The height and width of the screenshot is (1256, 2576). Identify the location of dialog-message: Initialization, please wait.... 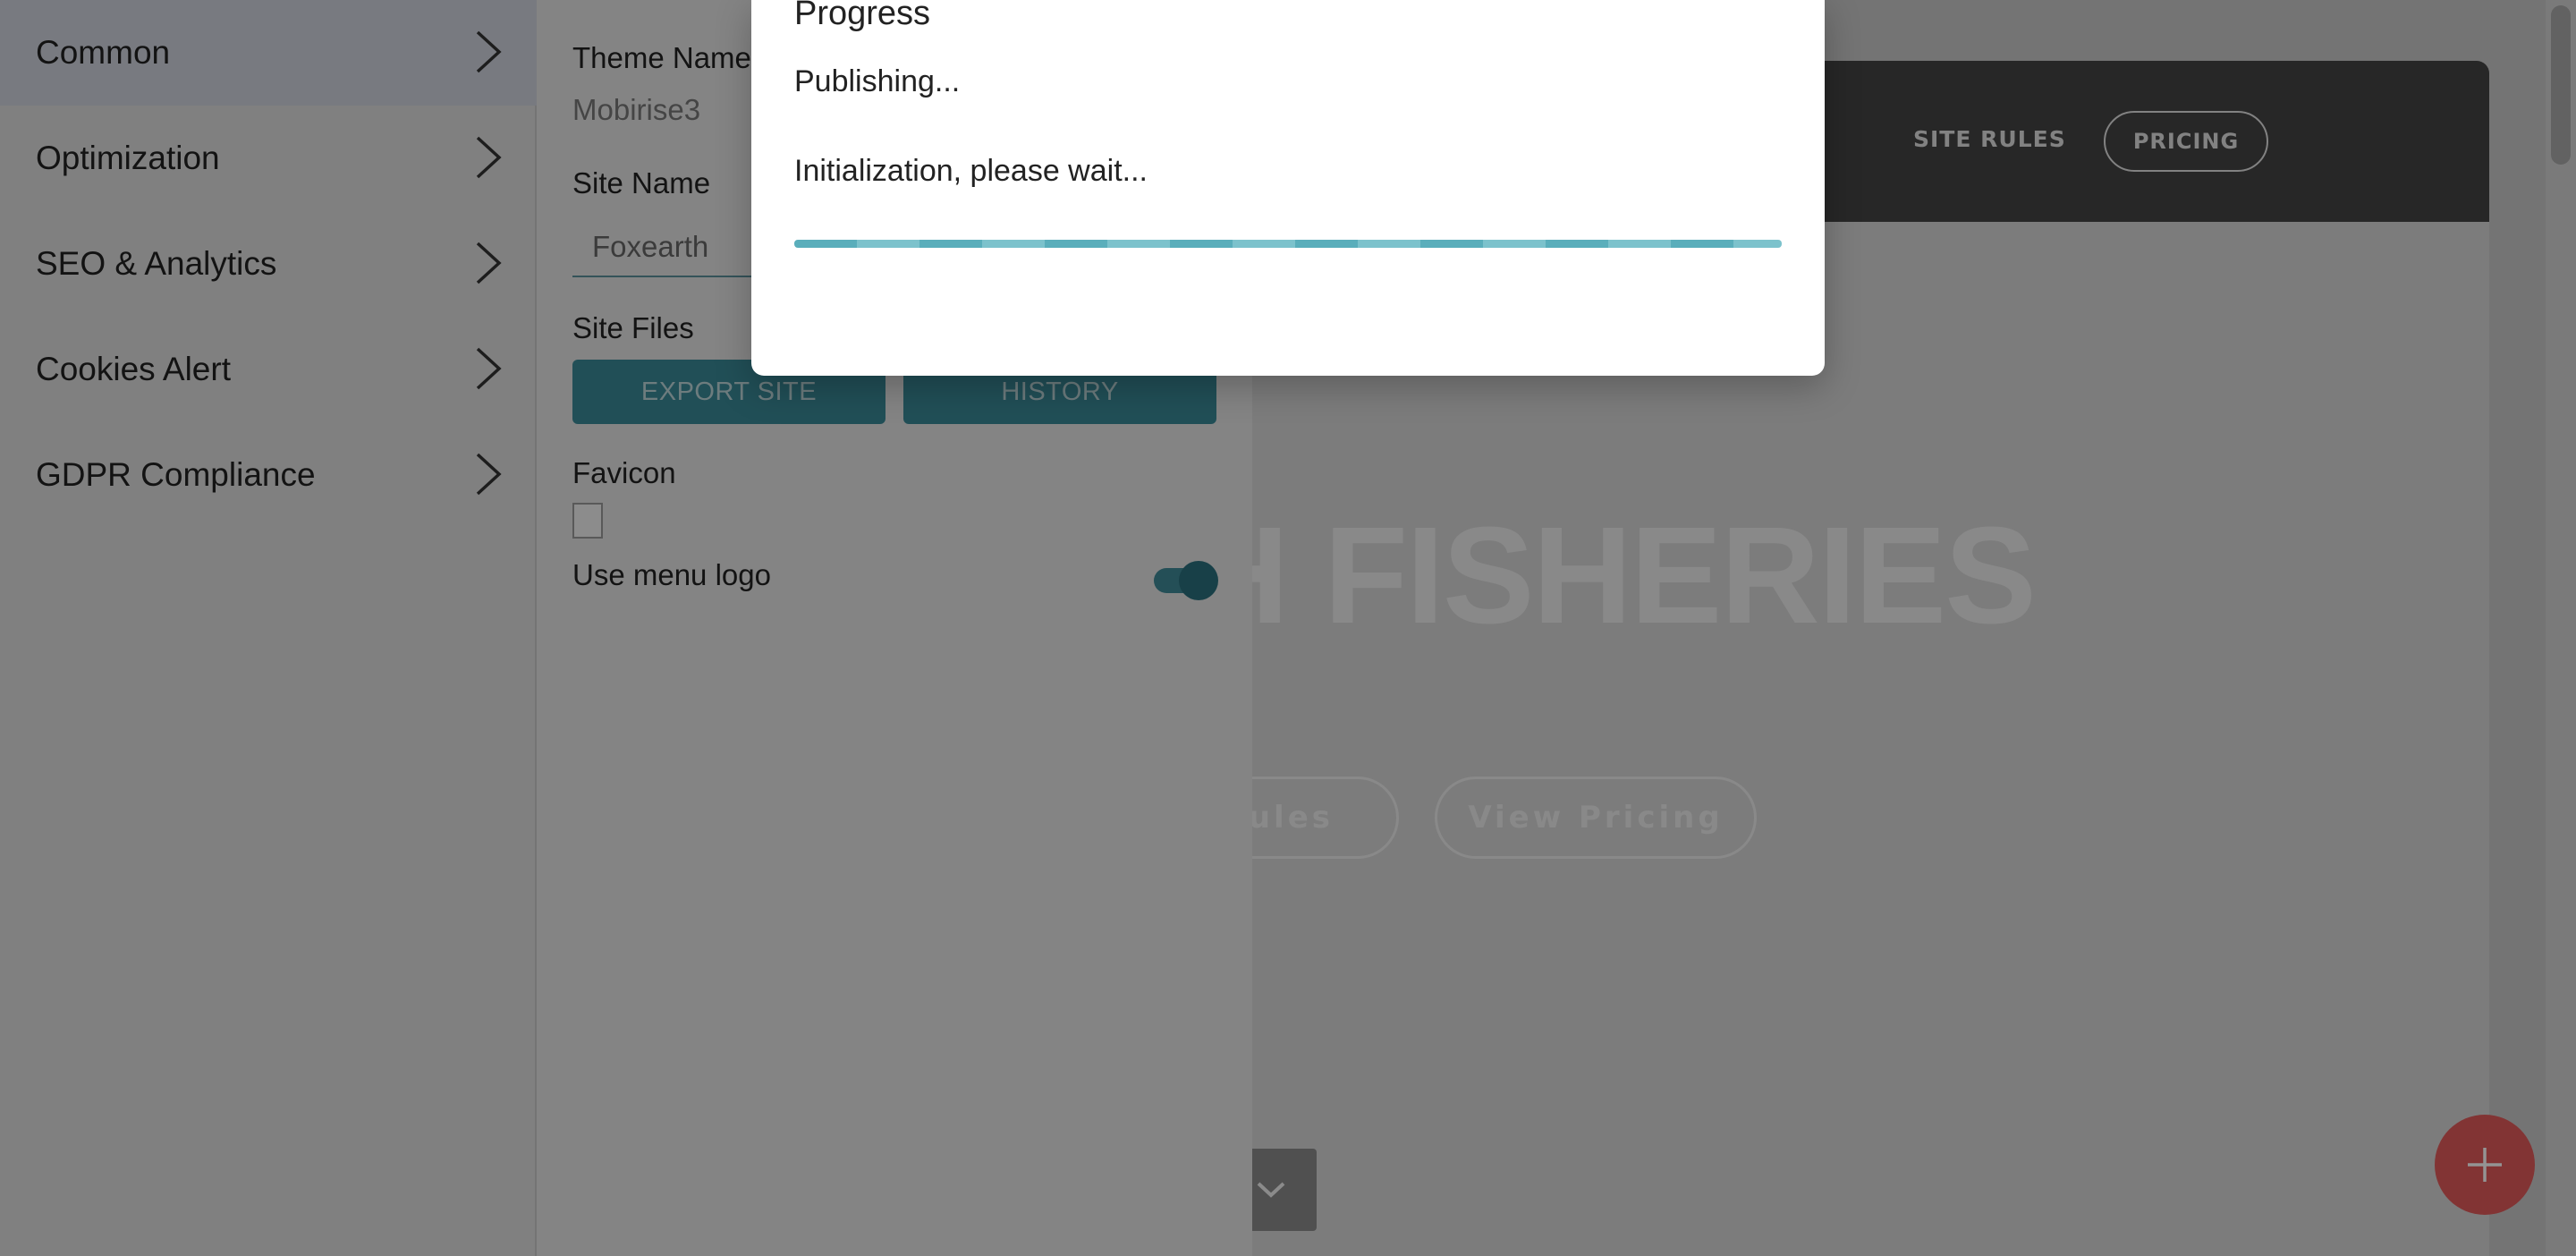
(971, 171).